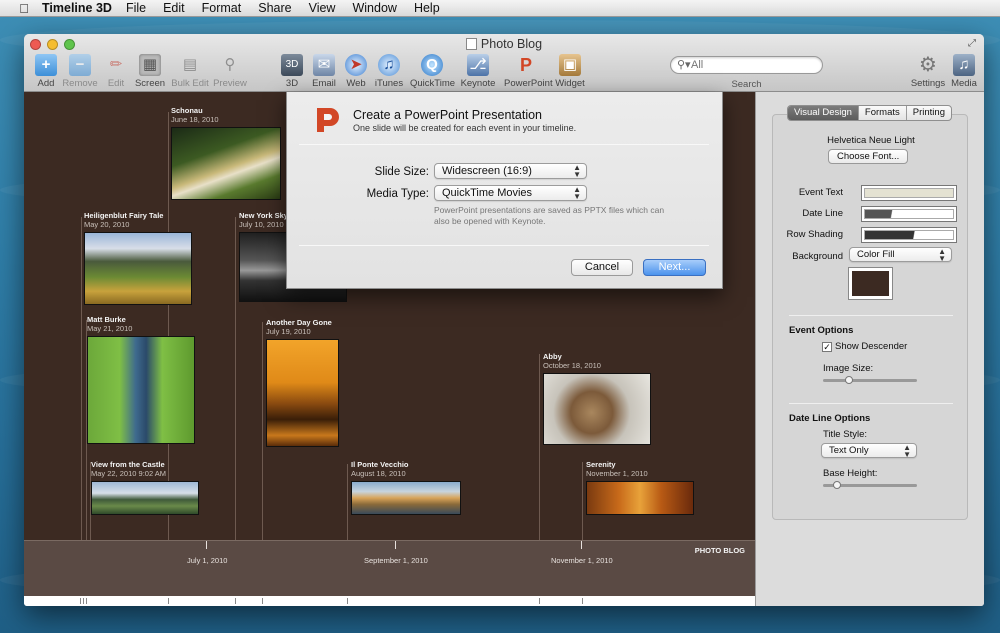  What do you see at coordinates (909, 235) in the screenshot?
I see `row-shading-color-well` at bounding box center [909, 235].